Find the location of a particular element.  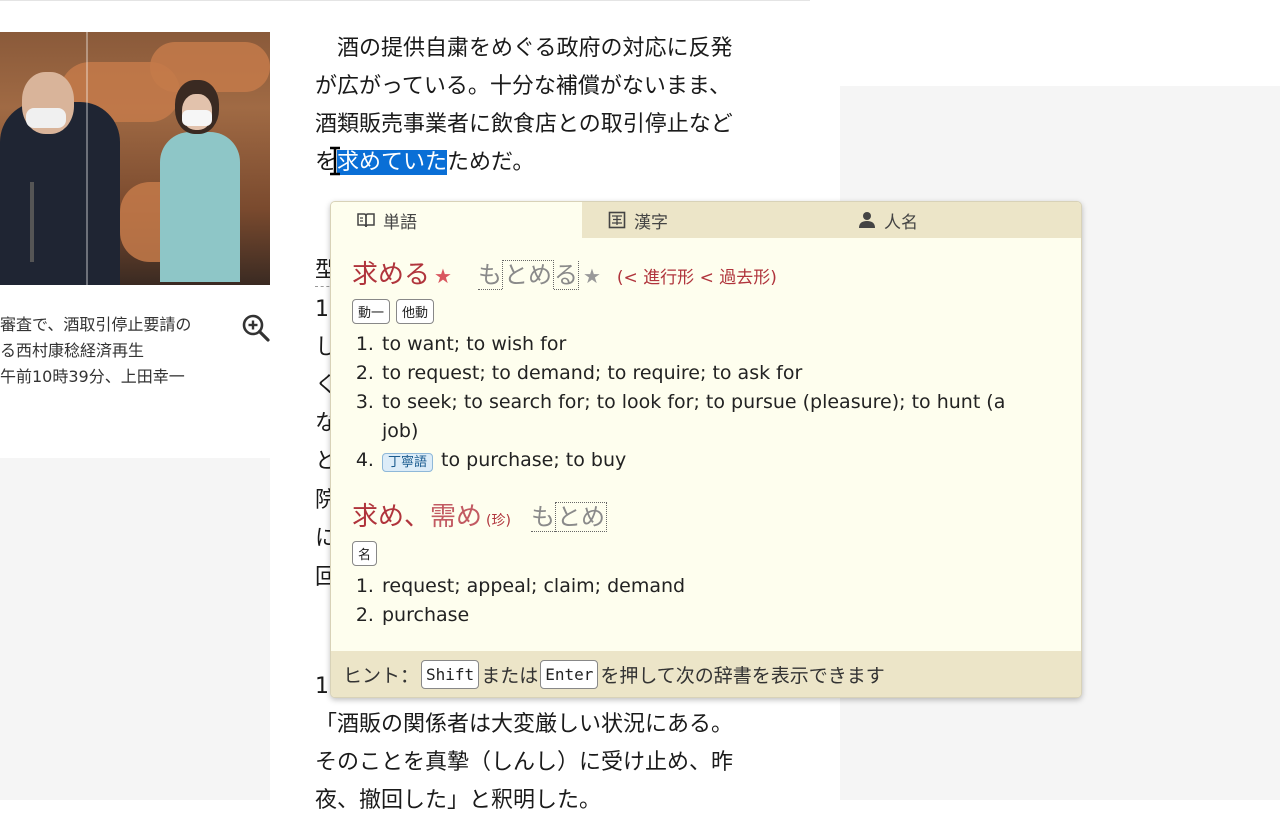

hint-bar: ヒント： Shift または Enter を押して次の辞書を表示できます is located at coordinates (706, 674).